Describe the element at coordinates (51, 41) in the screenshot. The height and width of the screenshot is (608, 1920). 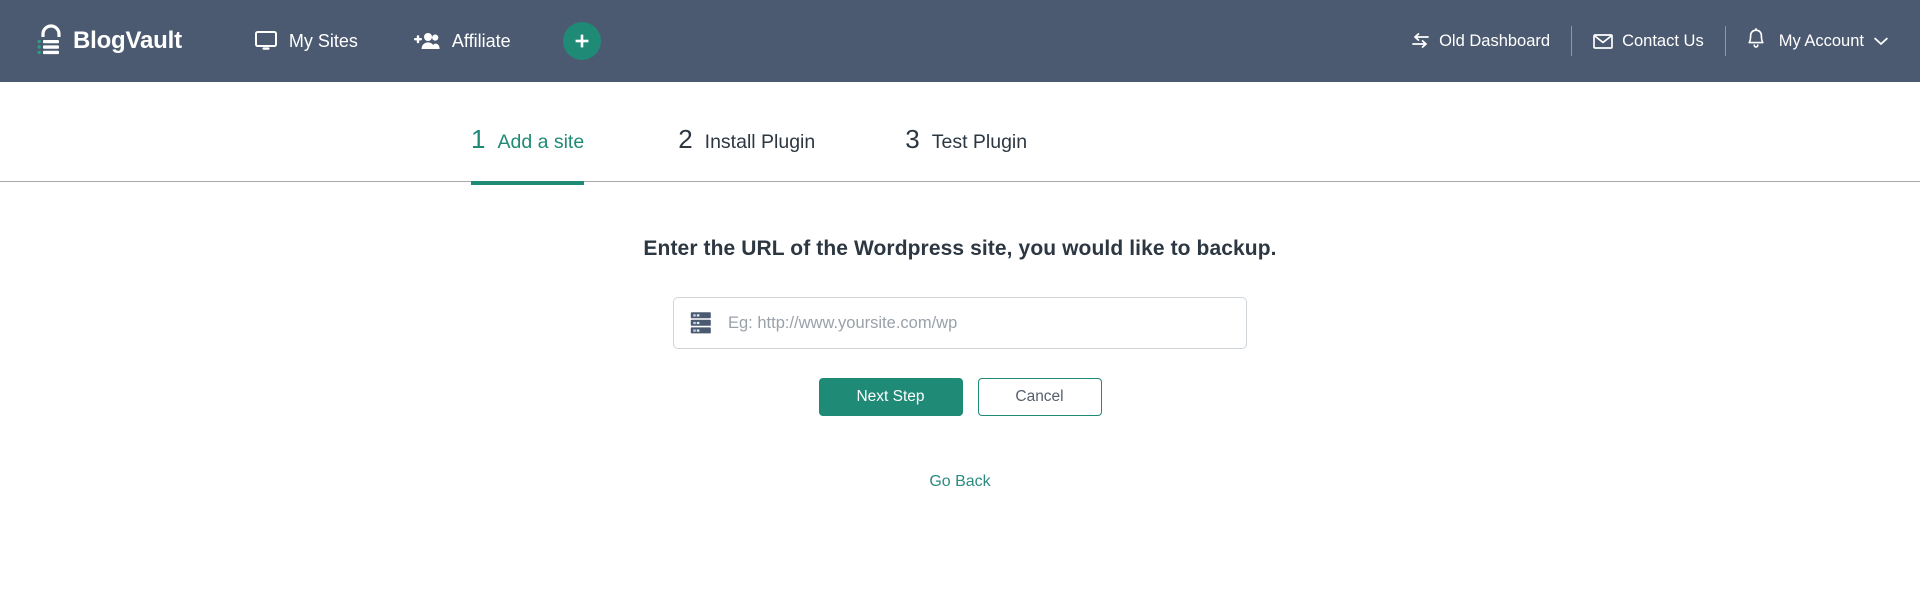
I see `padlock-logo-icon` at that location.